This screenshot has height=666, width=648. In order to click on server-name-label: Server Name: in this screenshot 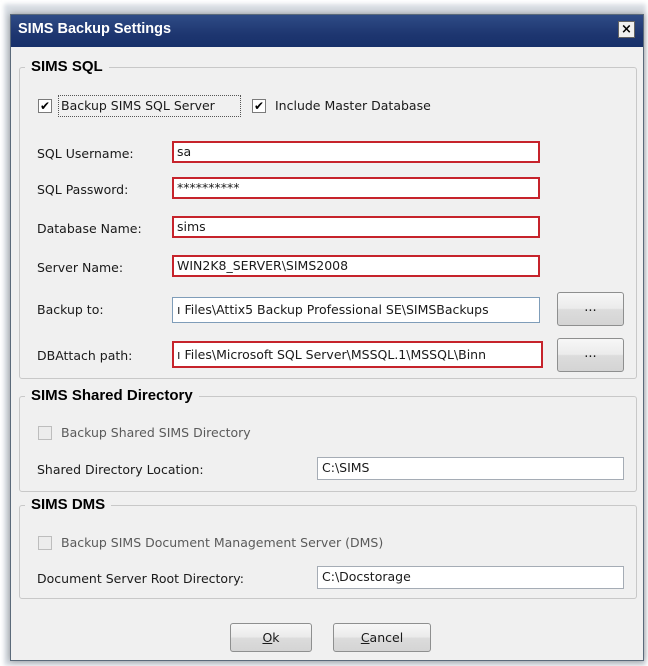, I will do `click(80, 267)`.